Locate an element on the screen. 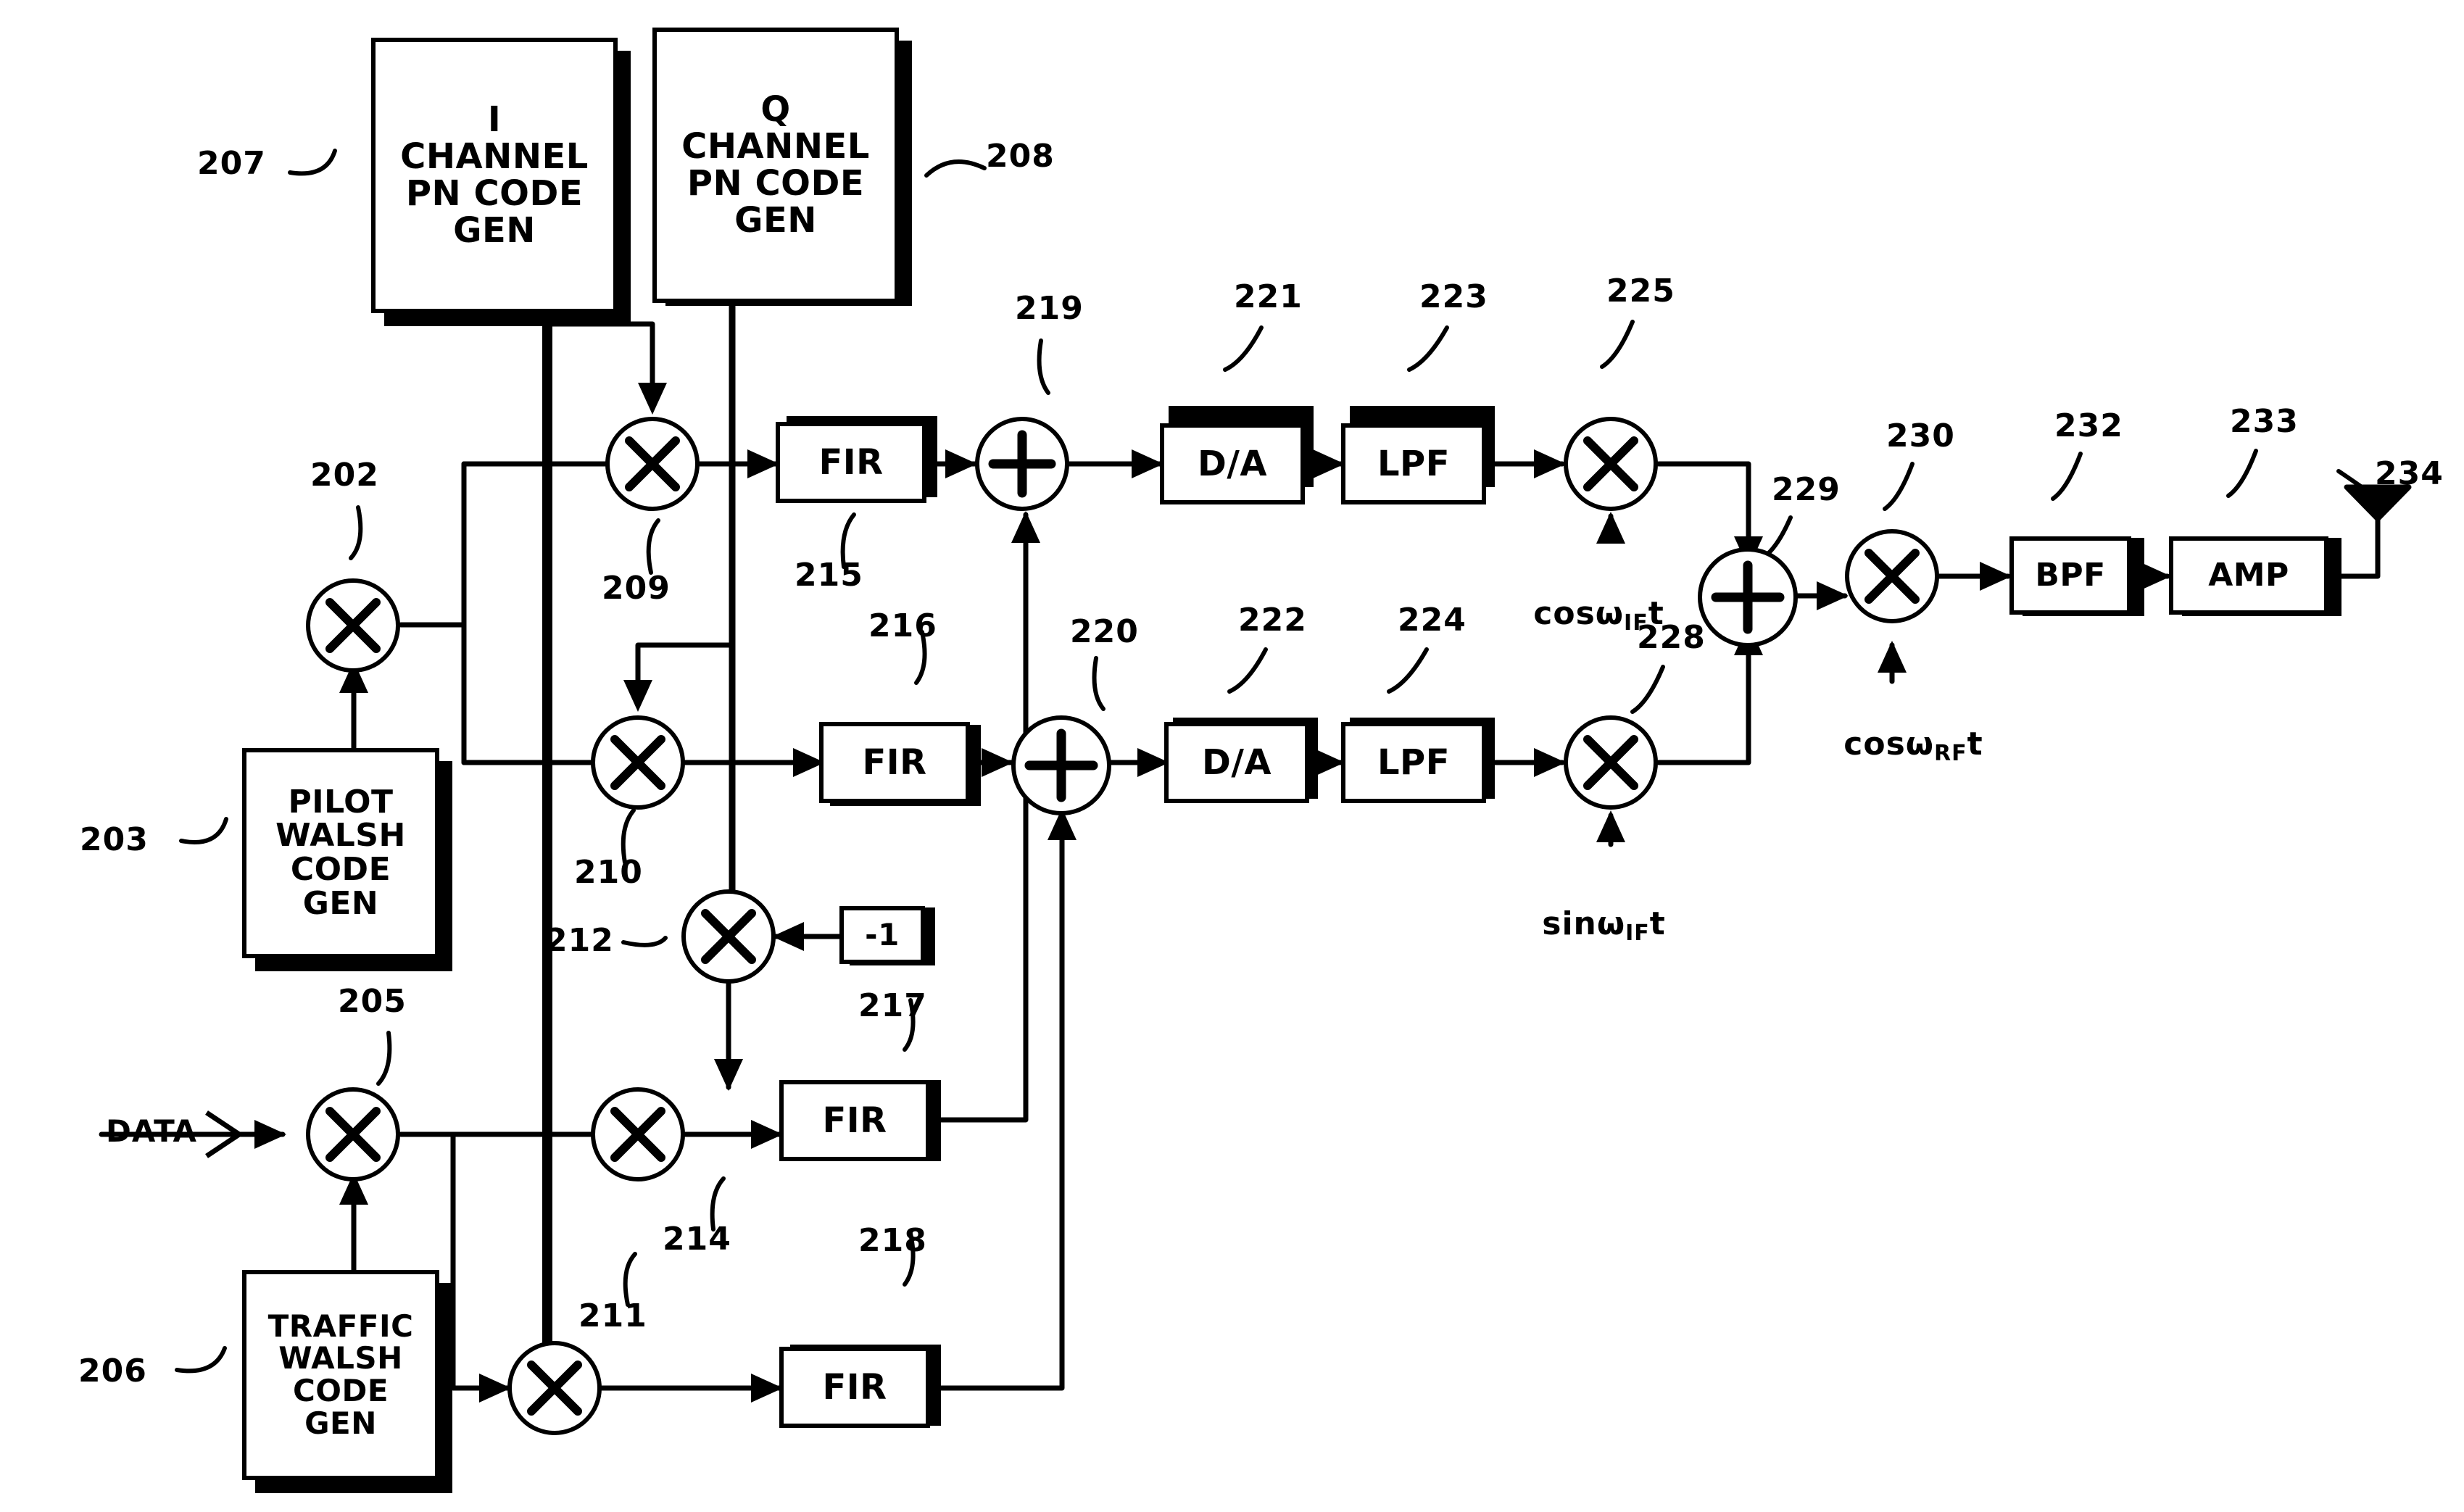 The height and width of the screenshot is (1512, 2464). cos-rf-tail: t is located at coordinates (1975, 744).